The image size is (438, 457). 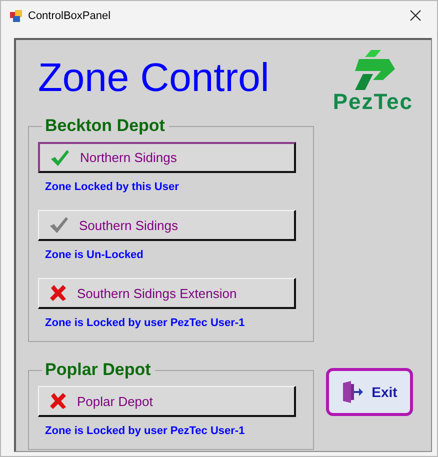 What do you see at coordinates (105, 126) in the screenshot?
I see `group-title: Beckton Depot` at bounding box center [105, 126].